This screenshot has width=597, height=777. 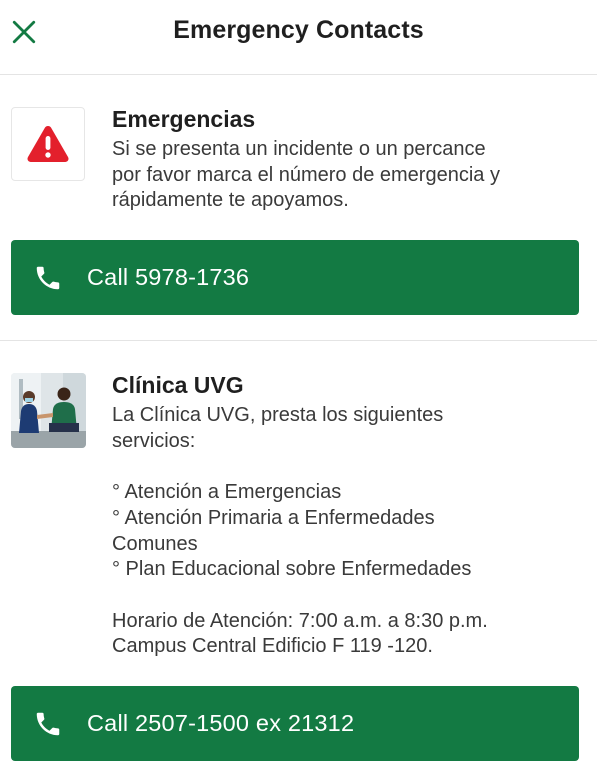 I want to click on contact-title: Emergencias, so click(x=184, y=119).